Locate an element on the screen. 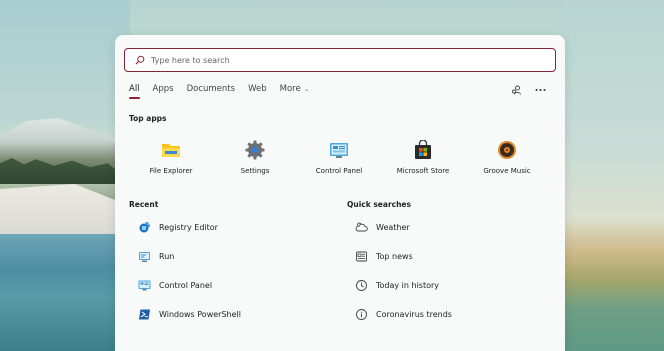 The width and height of the screenshot is (664, 351). app-label: Settings is located at coordinates (255, 171).